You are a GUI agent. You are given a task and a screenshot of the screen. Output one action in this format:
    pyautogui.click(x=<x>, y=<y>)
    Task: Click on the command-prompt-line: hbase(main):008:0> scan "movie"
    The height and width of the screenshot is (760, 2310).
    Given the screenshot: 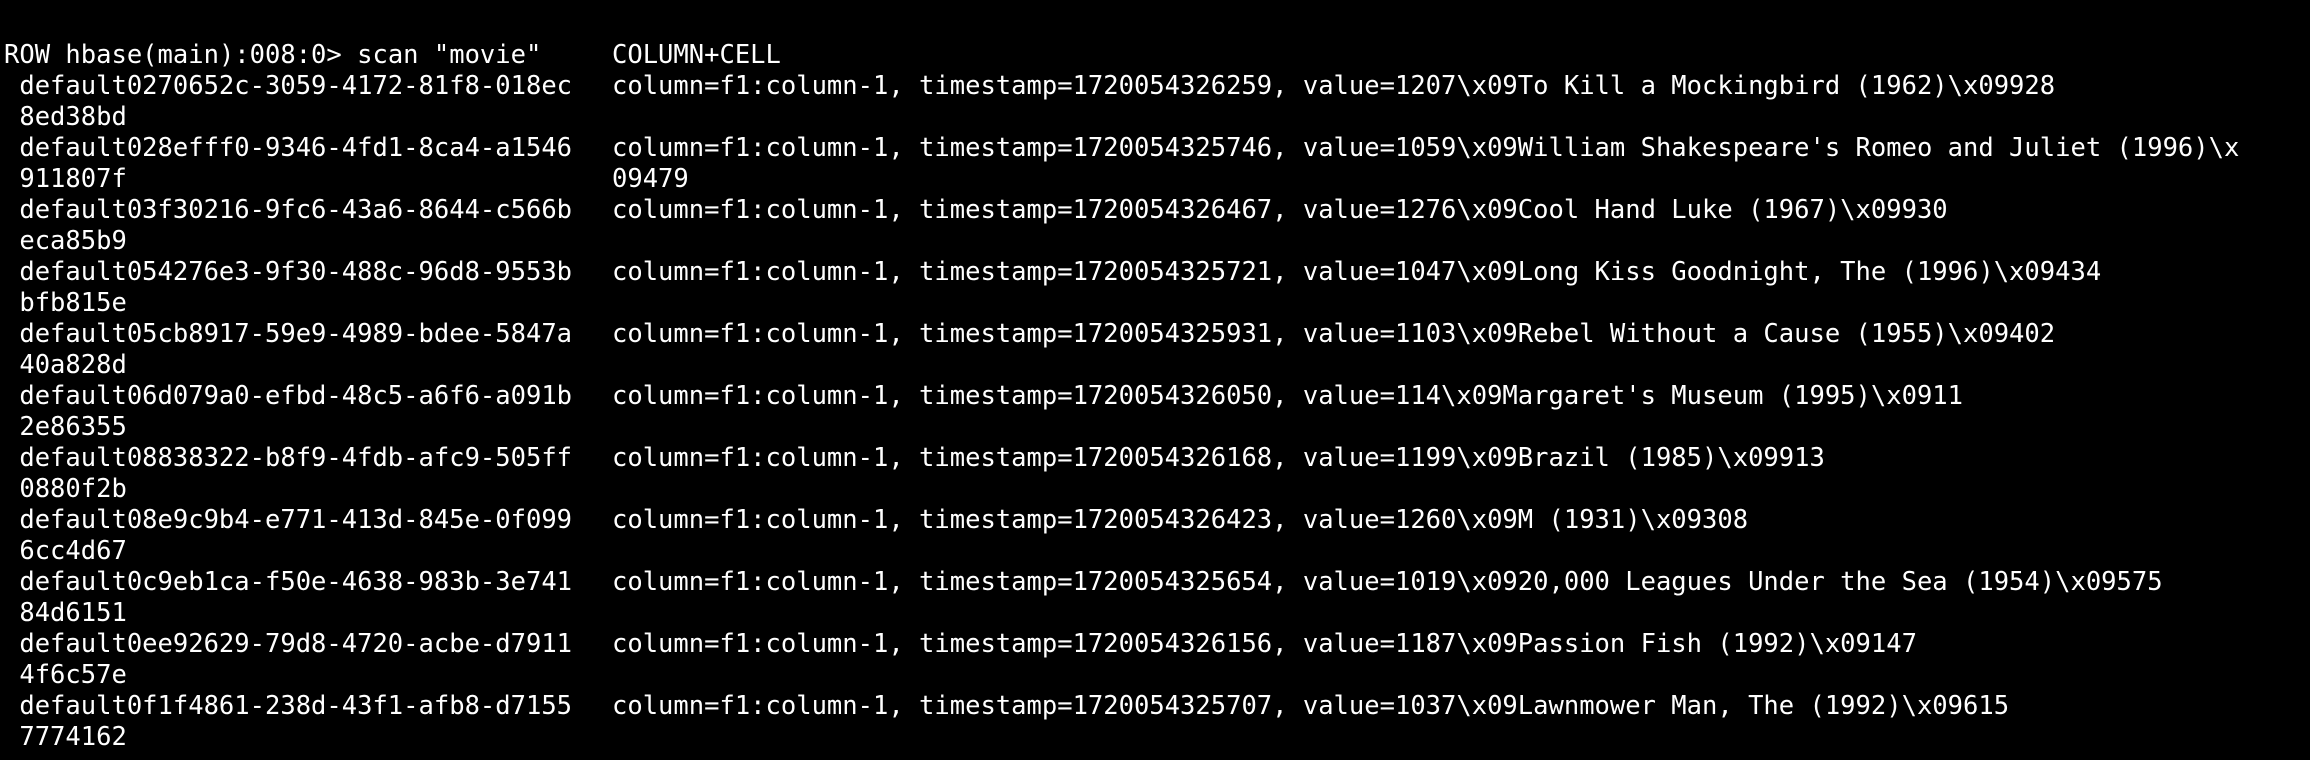 What is the action you would take?
    pyautogui.click(x=1157, y=39)
    